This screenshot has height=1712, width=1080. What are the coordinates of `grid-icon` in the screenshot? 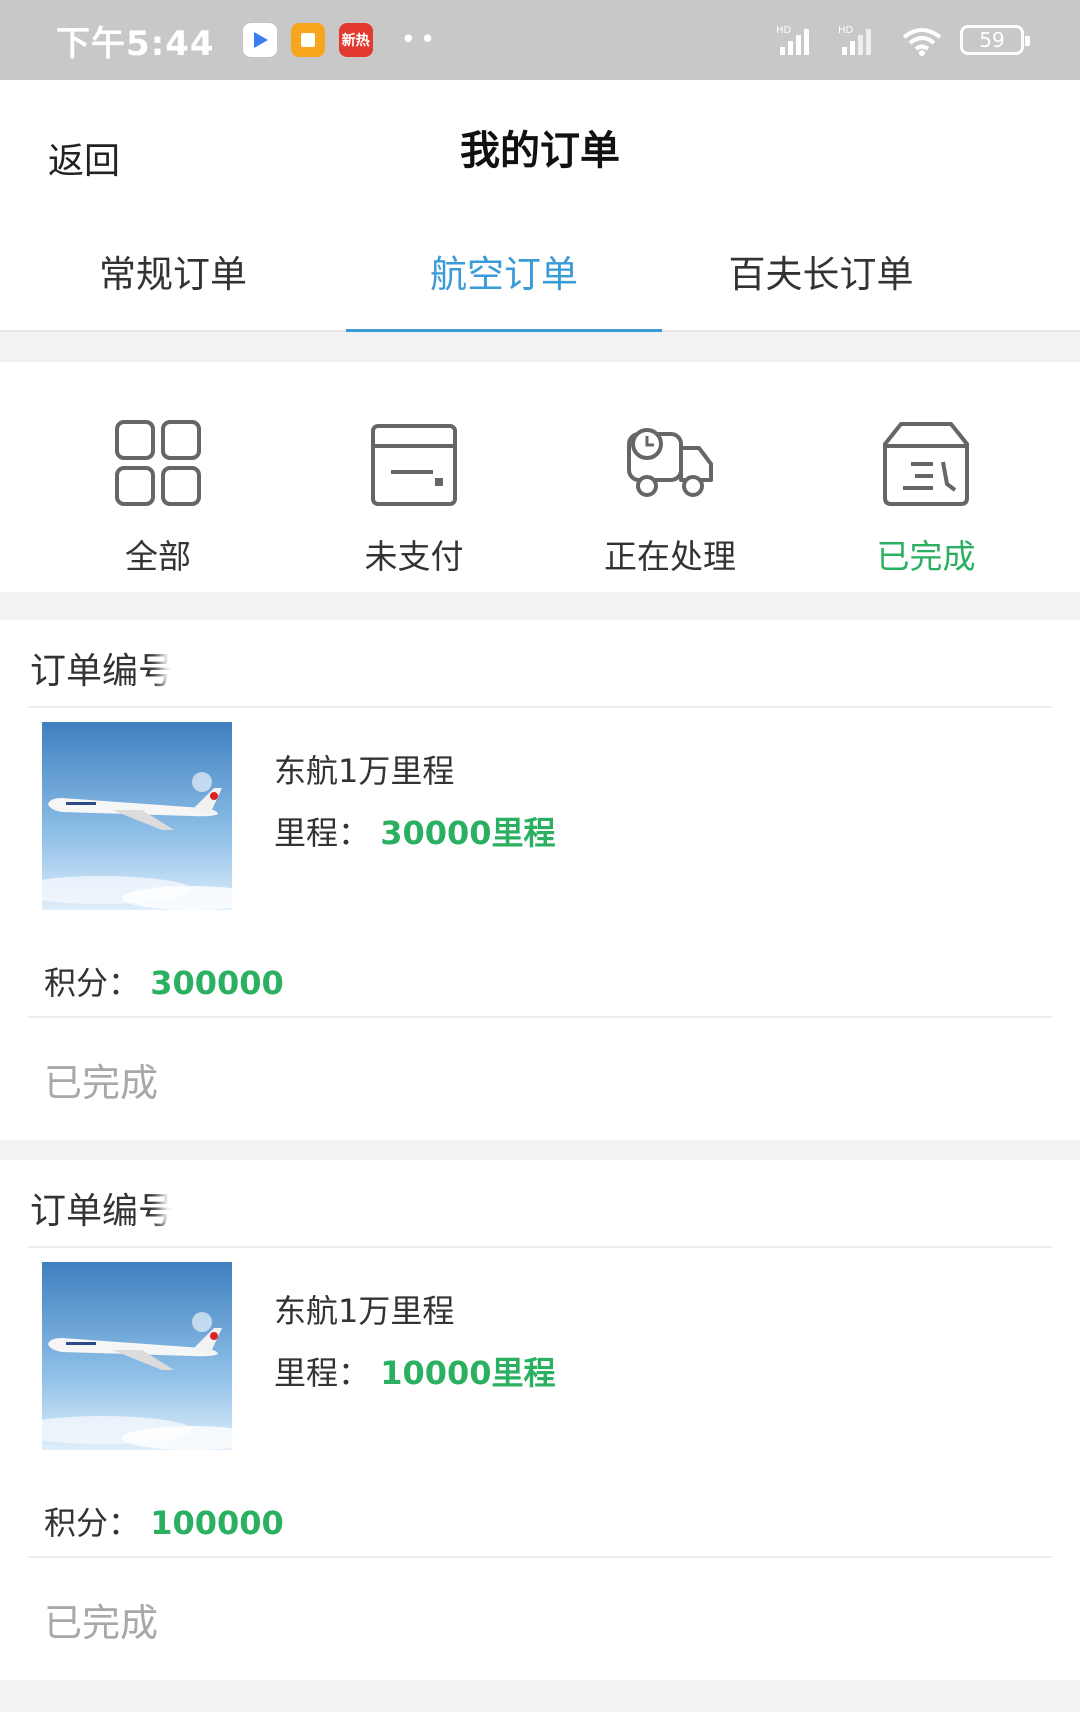 It's located at (158, 463).